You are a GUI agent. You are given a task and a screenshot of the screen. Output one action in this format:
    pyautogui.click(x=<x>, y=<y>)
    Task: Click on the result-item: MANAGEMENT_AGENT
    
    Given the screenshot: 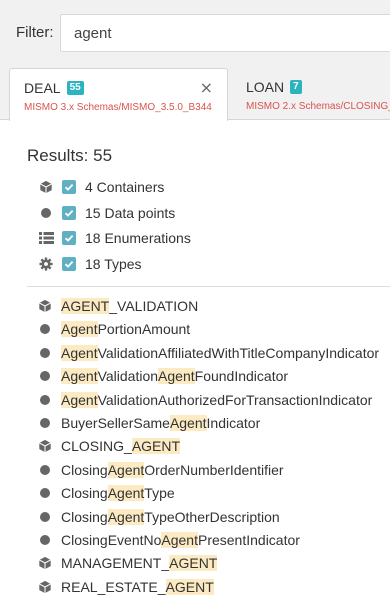 What is the action you would take?
    pyautogui.click(x=128, y=563)
    